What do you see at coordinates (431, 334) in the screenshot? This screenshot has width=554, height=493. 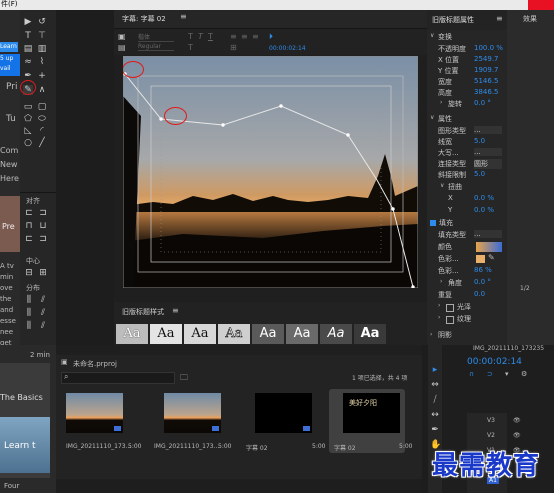 I see `shadow-toggle-icon: ›` at bounding box center [431, 334].